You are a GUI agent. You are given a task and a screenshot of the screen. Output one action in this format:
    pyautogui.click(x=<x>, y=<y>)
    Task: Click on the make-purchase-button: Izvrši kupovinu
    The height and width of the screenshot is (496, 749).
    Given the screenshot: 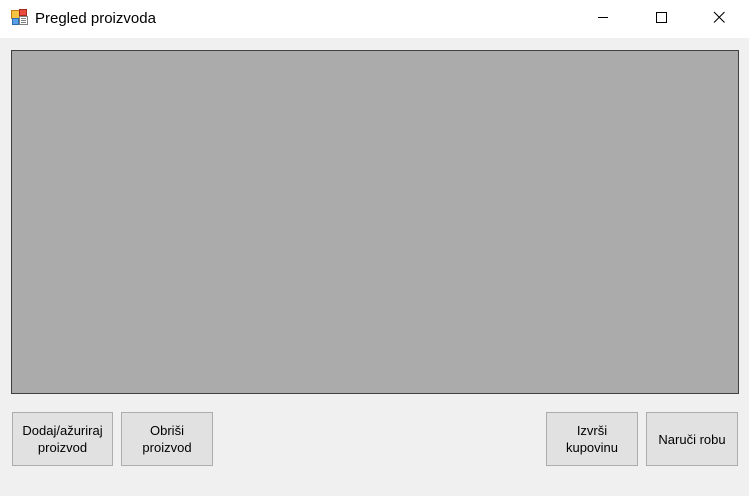 What is the action you would take?
    pyautogui.click(x=592, y=439)
    